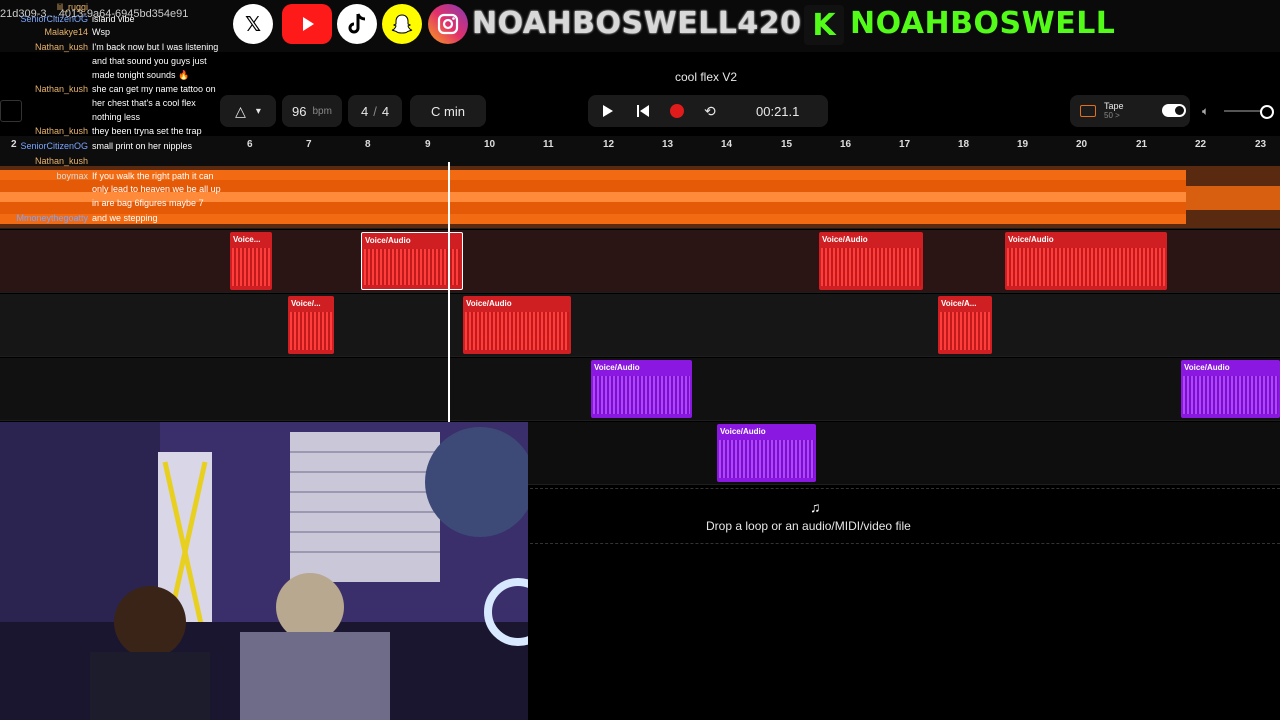 The image size is (1280, 720). What do you see at coordinates (983, 23) in the screenshot?
I see `kick-handle: NOAHBOSWELL` at bounding box center [983, 23].